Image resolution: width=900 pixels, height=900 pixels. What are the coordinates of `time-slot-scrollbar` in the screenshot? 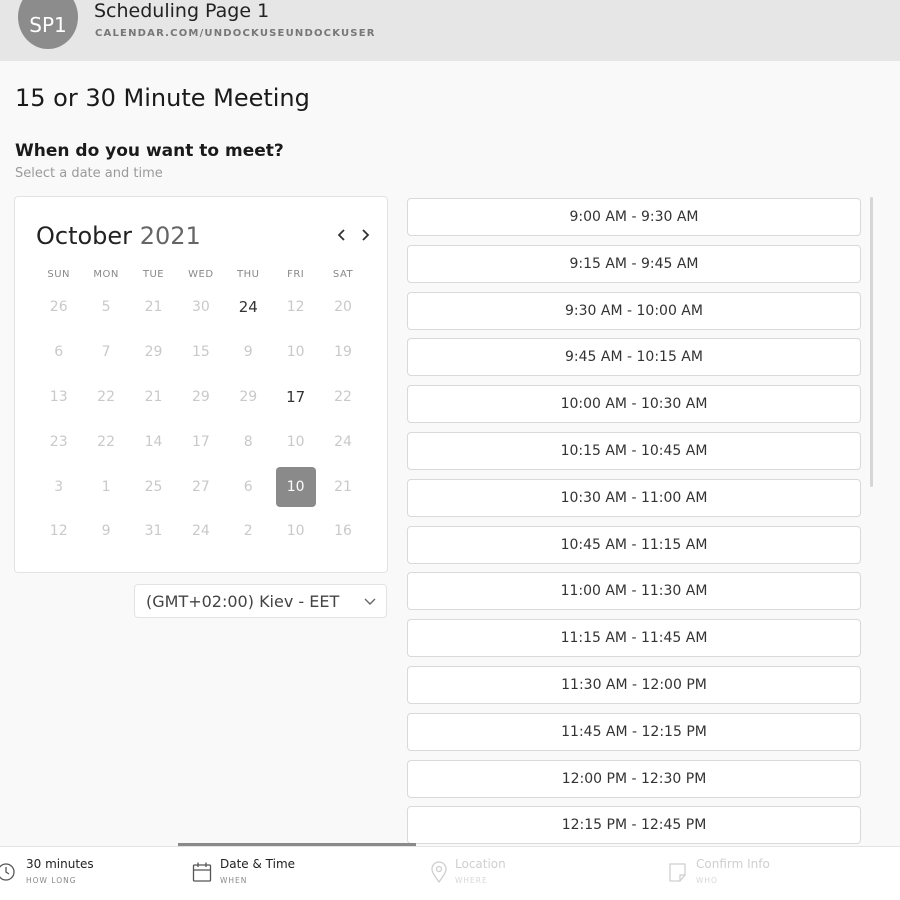 It's located at (871, 342).